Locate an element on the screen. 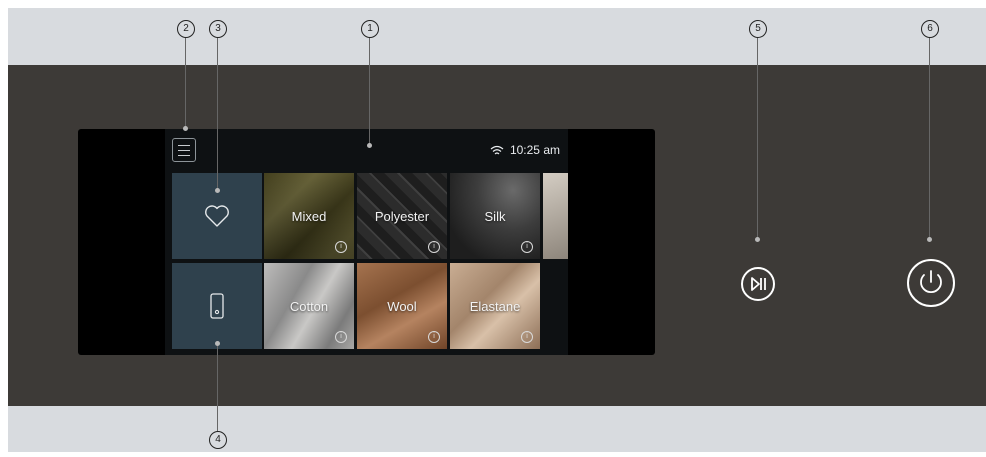 The image size is (986, 457). phone-remote-icon is located at coordinates (217, 306).